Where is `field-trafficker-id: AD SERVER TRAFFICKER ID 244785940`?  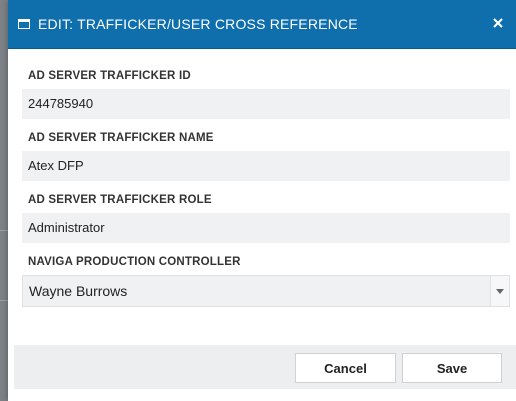
field-trafficker-id: AD SERVER TRAFFICKER ID 244785940 is located at coordinates (266, 93).